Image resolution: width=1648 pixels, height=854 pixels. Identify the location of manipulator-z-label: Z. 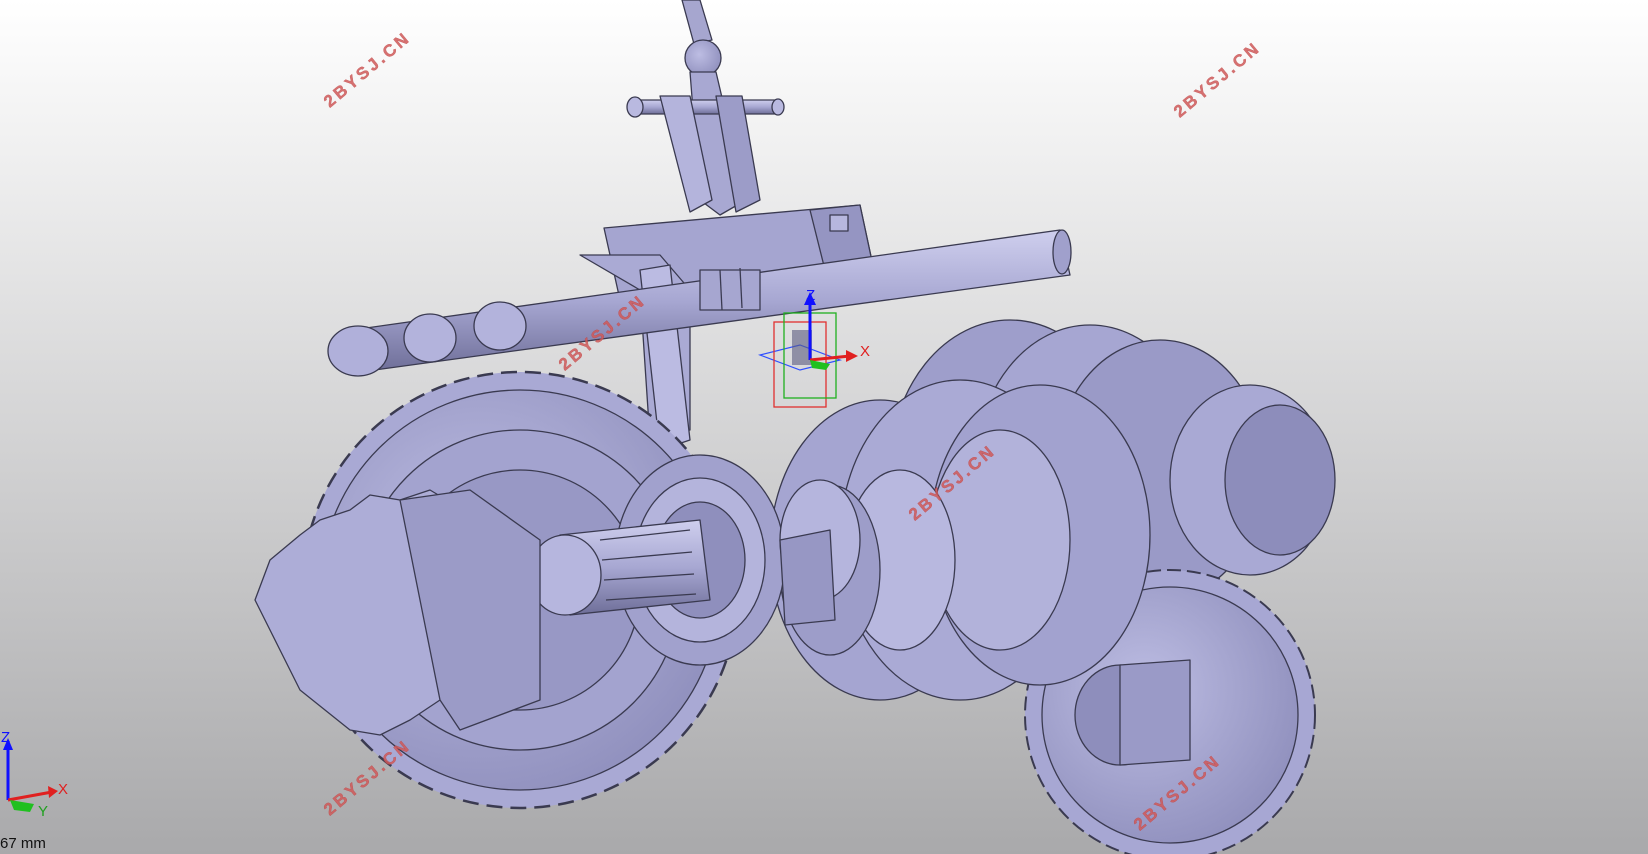
(810, 295).